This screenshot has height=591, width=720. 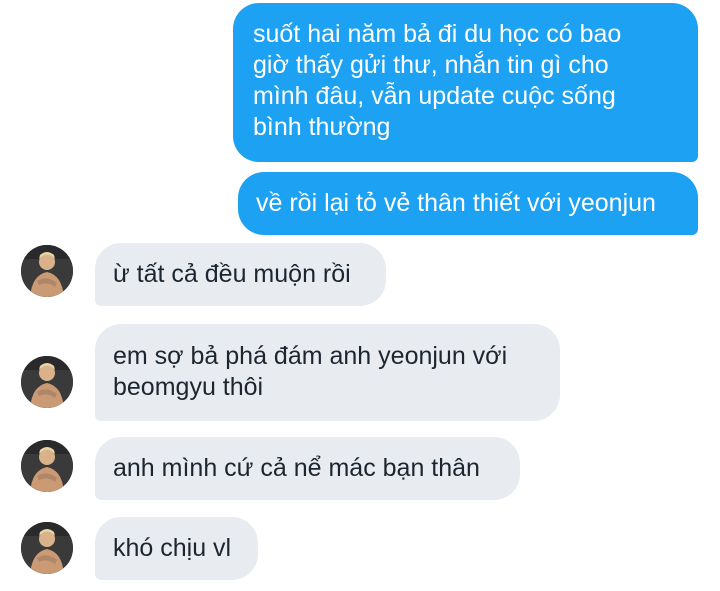 What do you see at coordinates (307, 468) in the screenshot?
I see `received-message-bubble: anh mình cứ cả nể mác bạn thân` at bounding box center [307, 468].